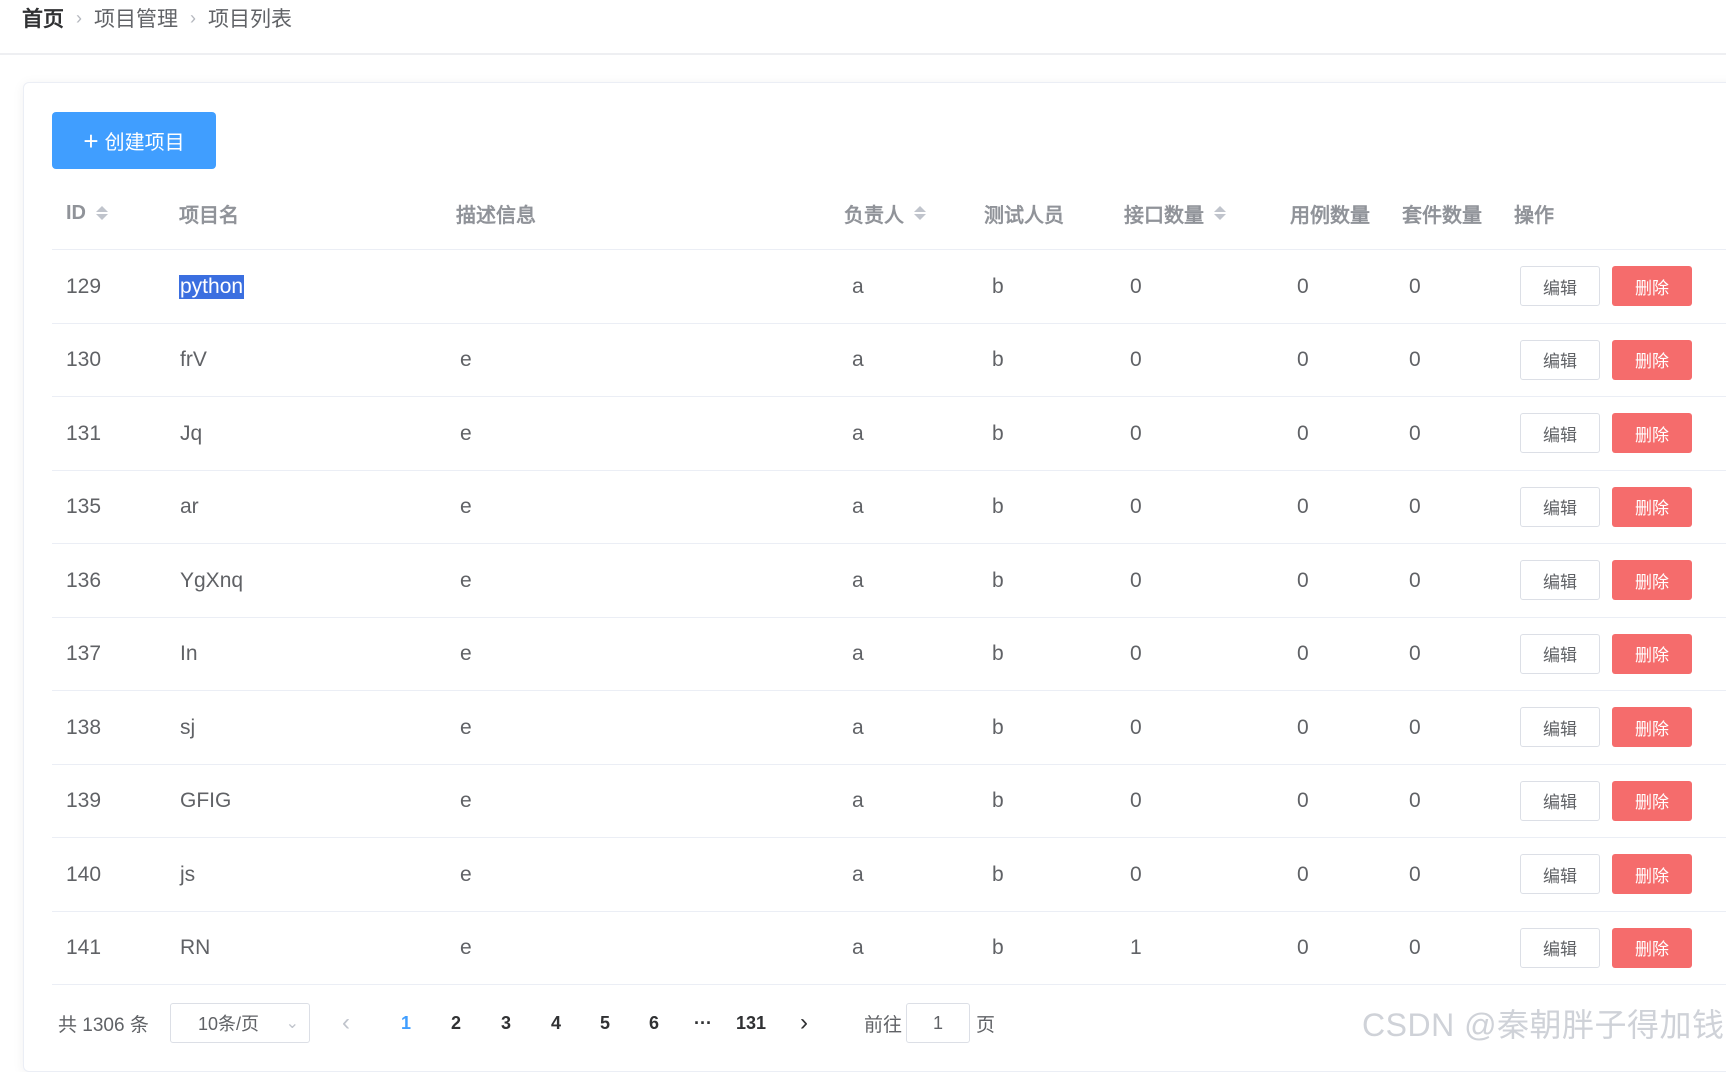  I want to click on cell-name: Jq, so click(191, 433).